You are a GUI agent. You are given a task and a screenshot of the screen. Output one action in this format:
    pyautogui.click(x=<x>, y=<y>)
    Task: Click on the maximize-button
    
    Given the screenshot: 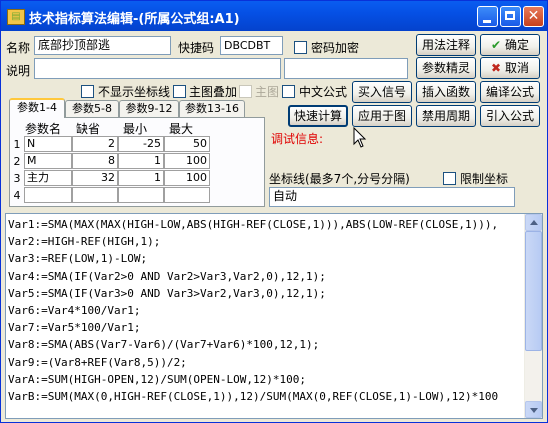 What is the action you would take?
    pyautogui.click(x=510, y=16)
    